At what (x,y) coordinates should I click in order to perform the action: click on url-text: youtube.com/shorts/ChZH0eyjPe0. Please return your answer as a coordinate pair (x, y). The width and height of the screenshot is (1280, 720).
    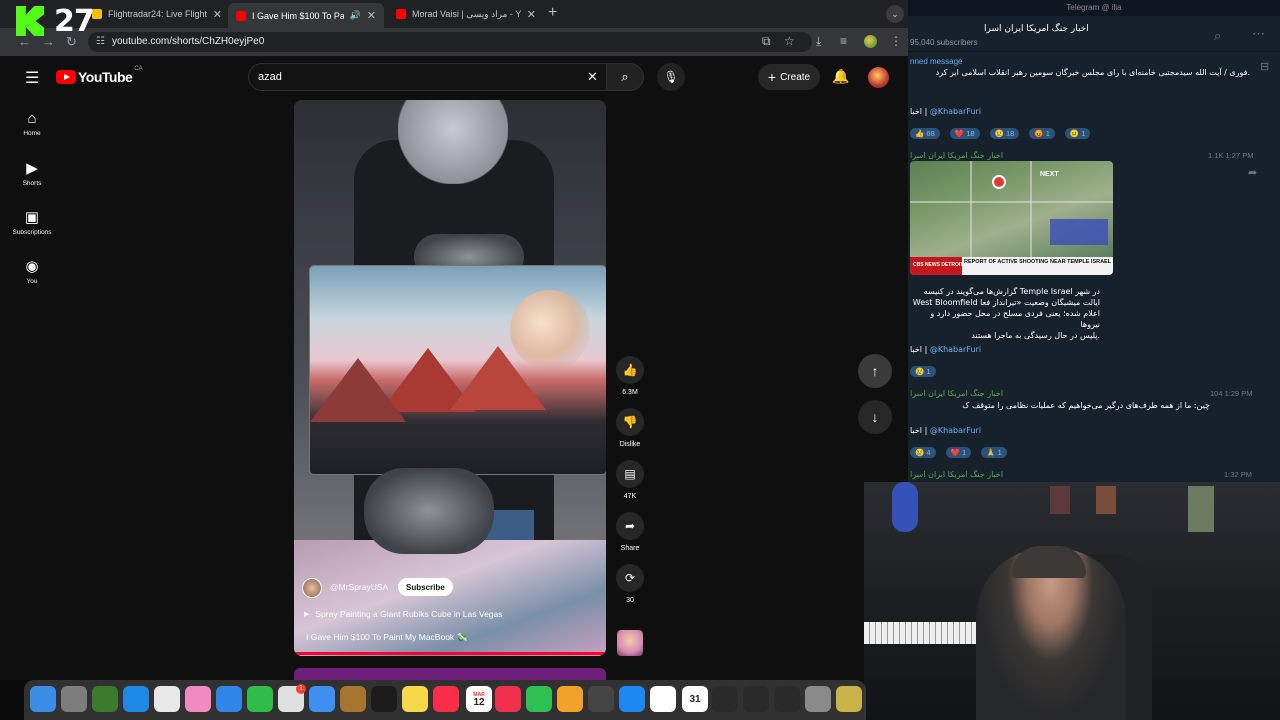
    Looking at the image, I should click on (188, 41).